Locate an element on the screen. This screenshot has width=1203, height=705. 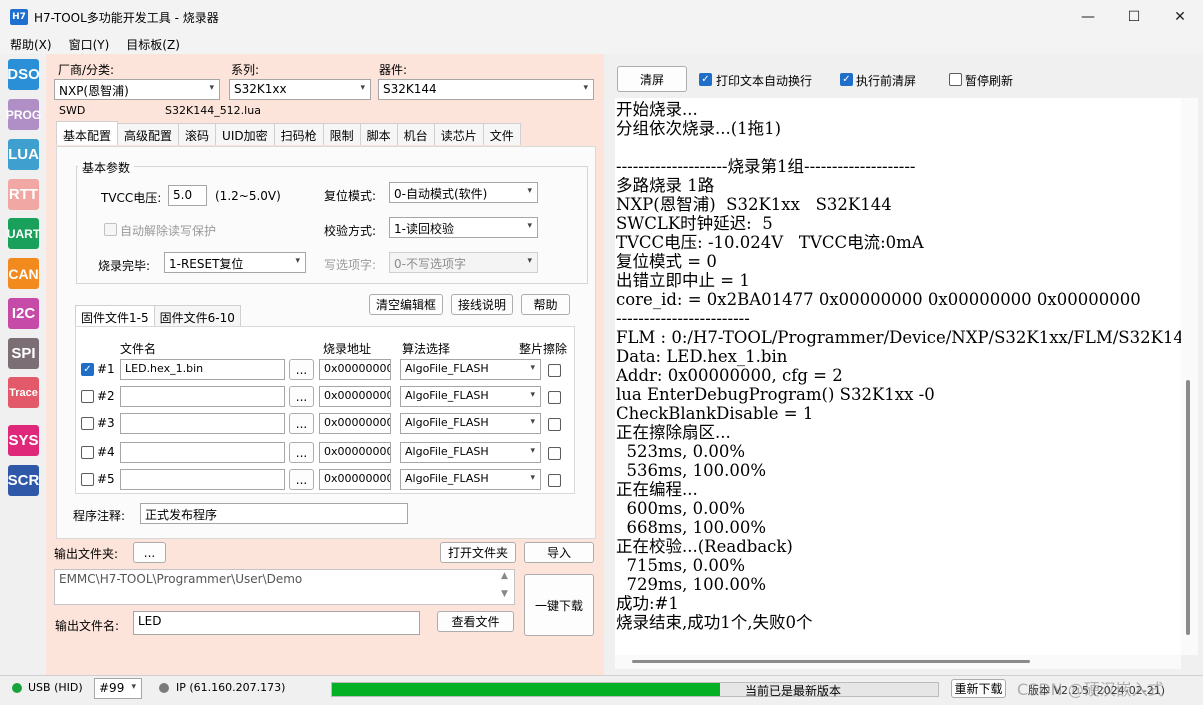
log-vertical-scroll-thumb is located at coordinates (1188, 507).